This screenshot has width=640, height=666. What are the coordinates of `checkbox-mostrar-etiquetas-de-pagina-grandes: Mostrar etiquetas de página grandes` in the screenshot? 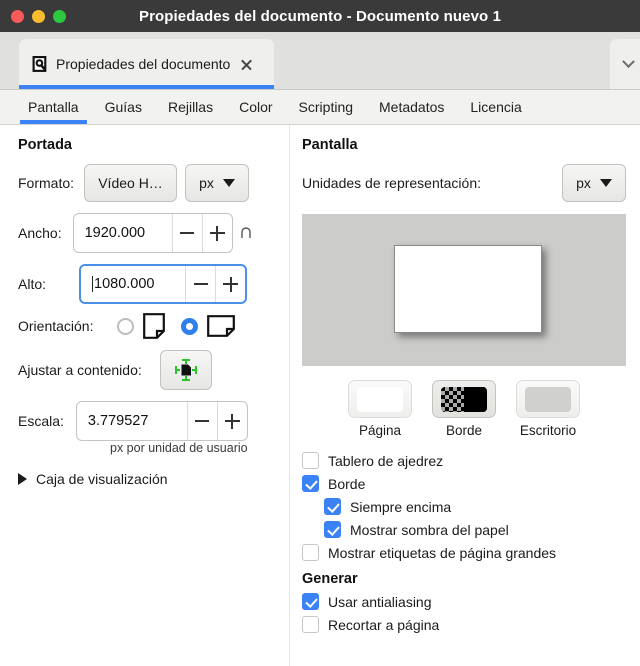 It's located at (464, 552).